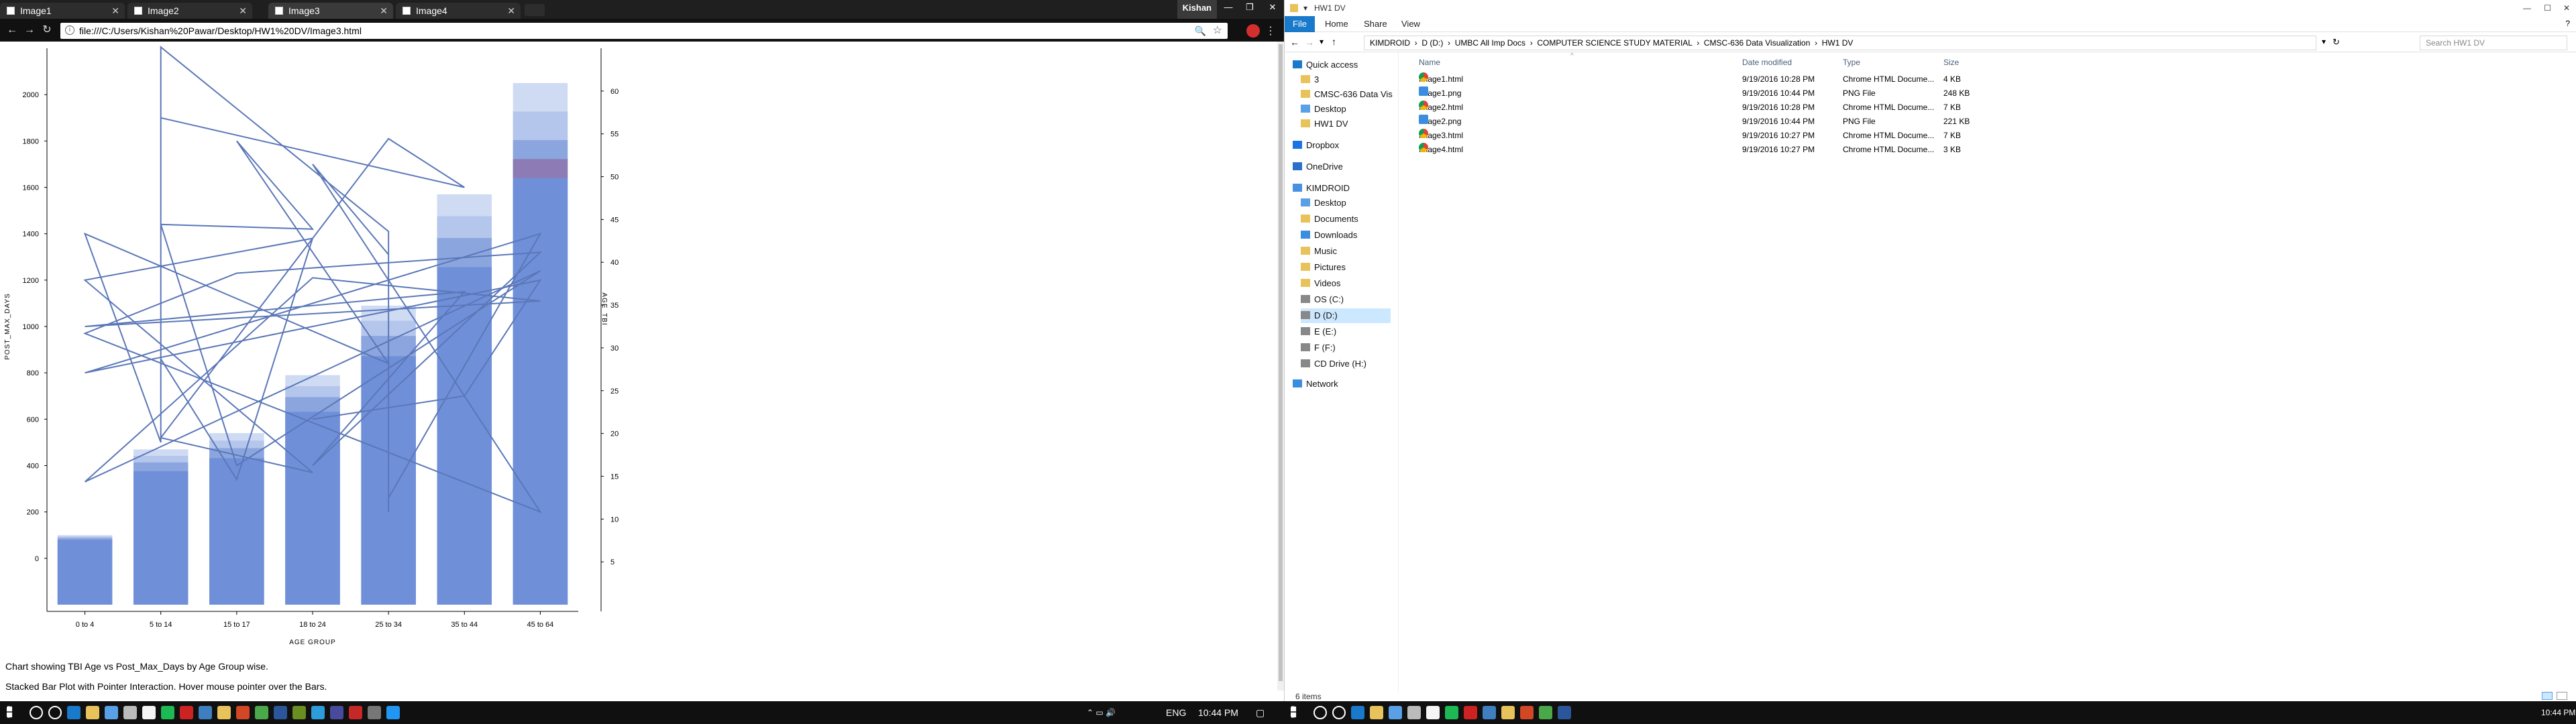  Describe the element at coordinates (1342, 384) in the screenshot. I see `nav-item: Network` at that location.